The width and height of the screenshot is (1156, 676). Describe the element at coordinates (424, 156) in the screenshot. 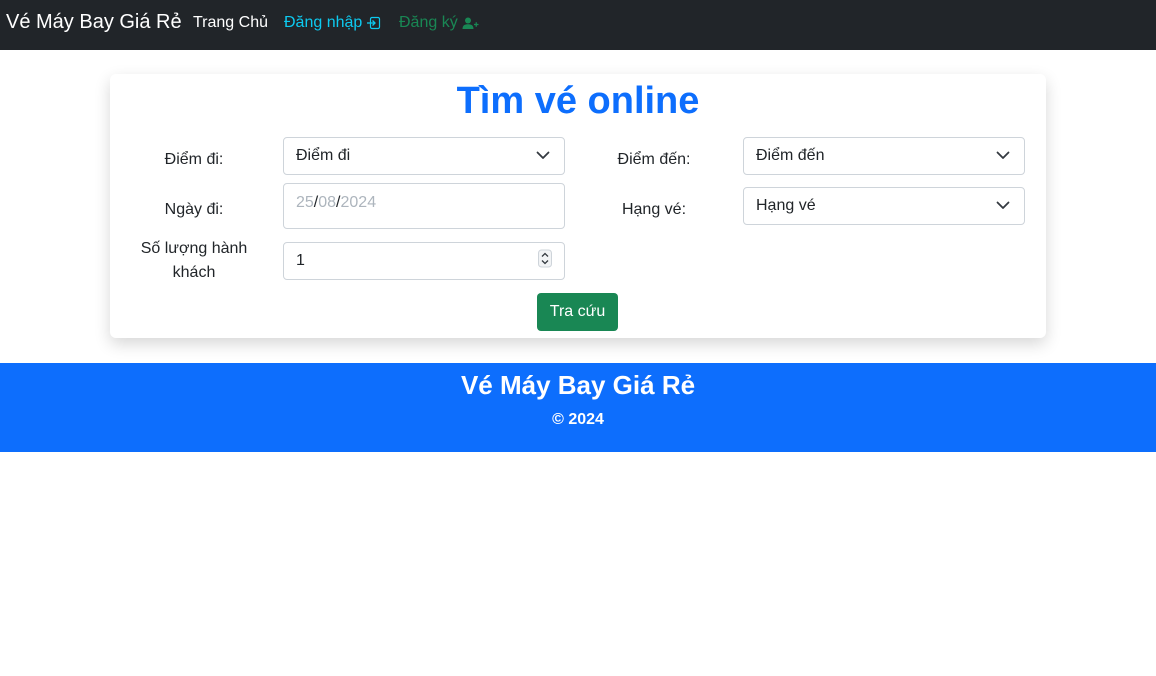

I see `origin-select: Điểm đi` at that location.